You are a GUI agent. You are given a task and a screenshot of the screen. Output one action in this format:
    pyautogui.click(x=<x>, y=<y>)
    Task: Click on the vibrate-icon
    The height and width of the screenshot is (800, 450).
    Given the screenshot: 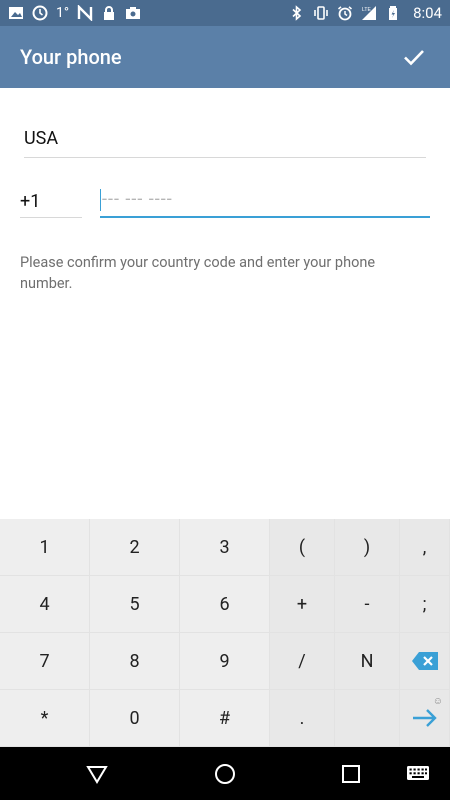 What is the action you would take?
    pyautogui.click(x=321, y=13)
    